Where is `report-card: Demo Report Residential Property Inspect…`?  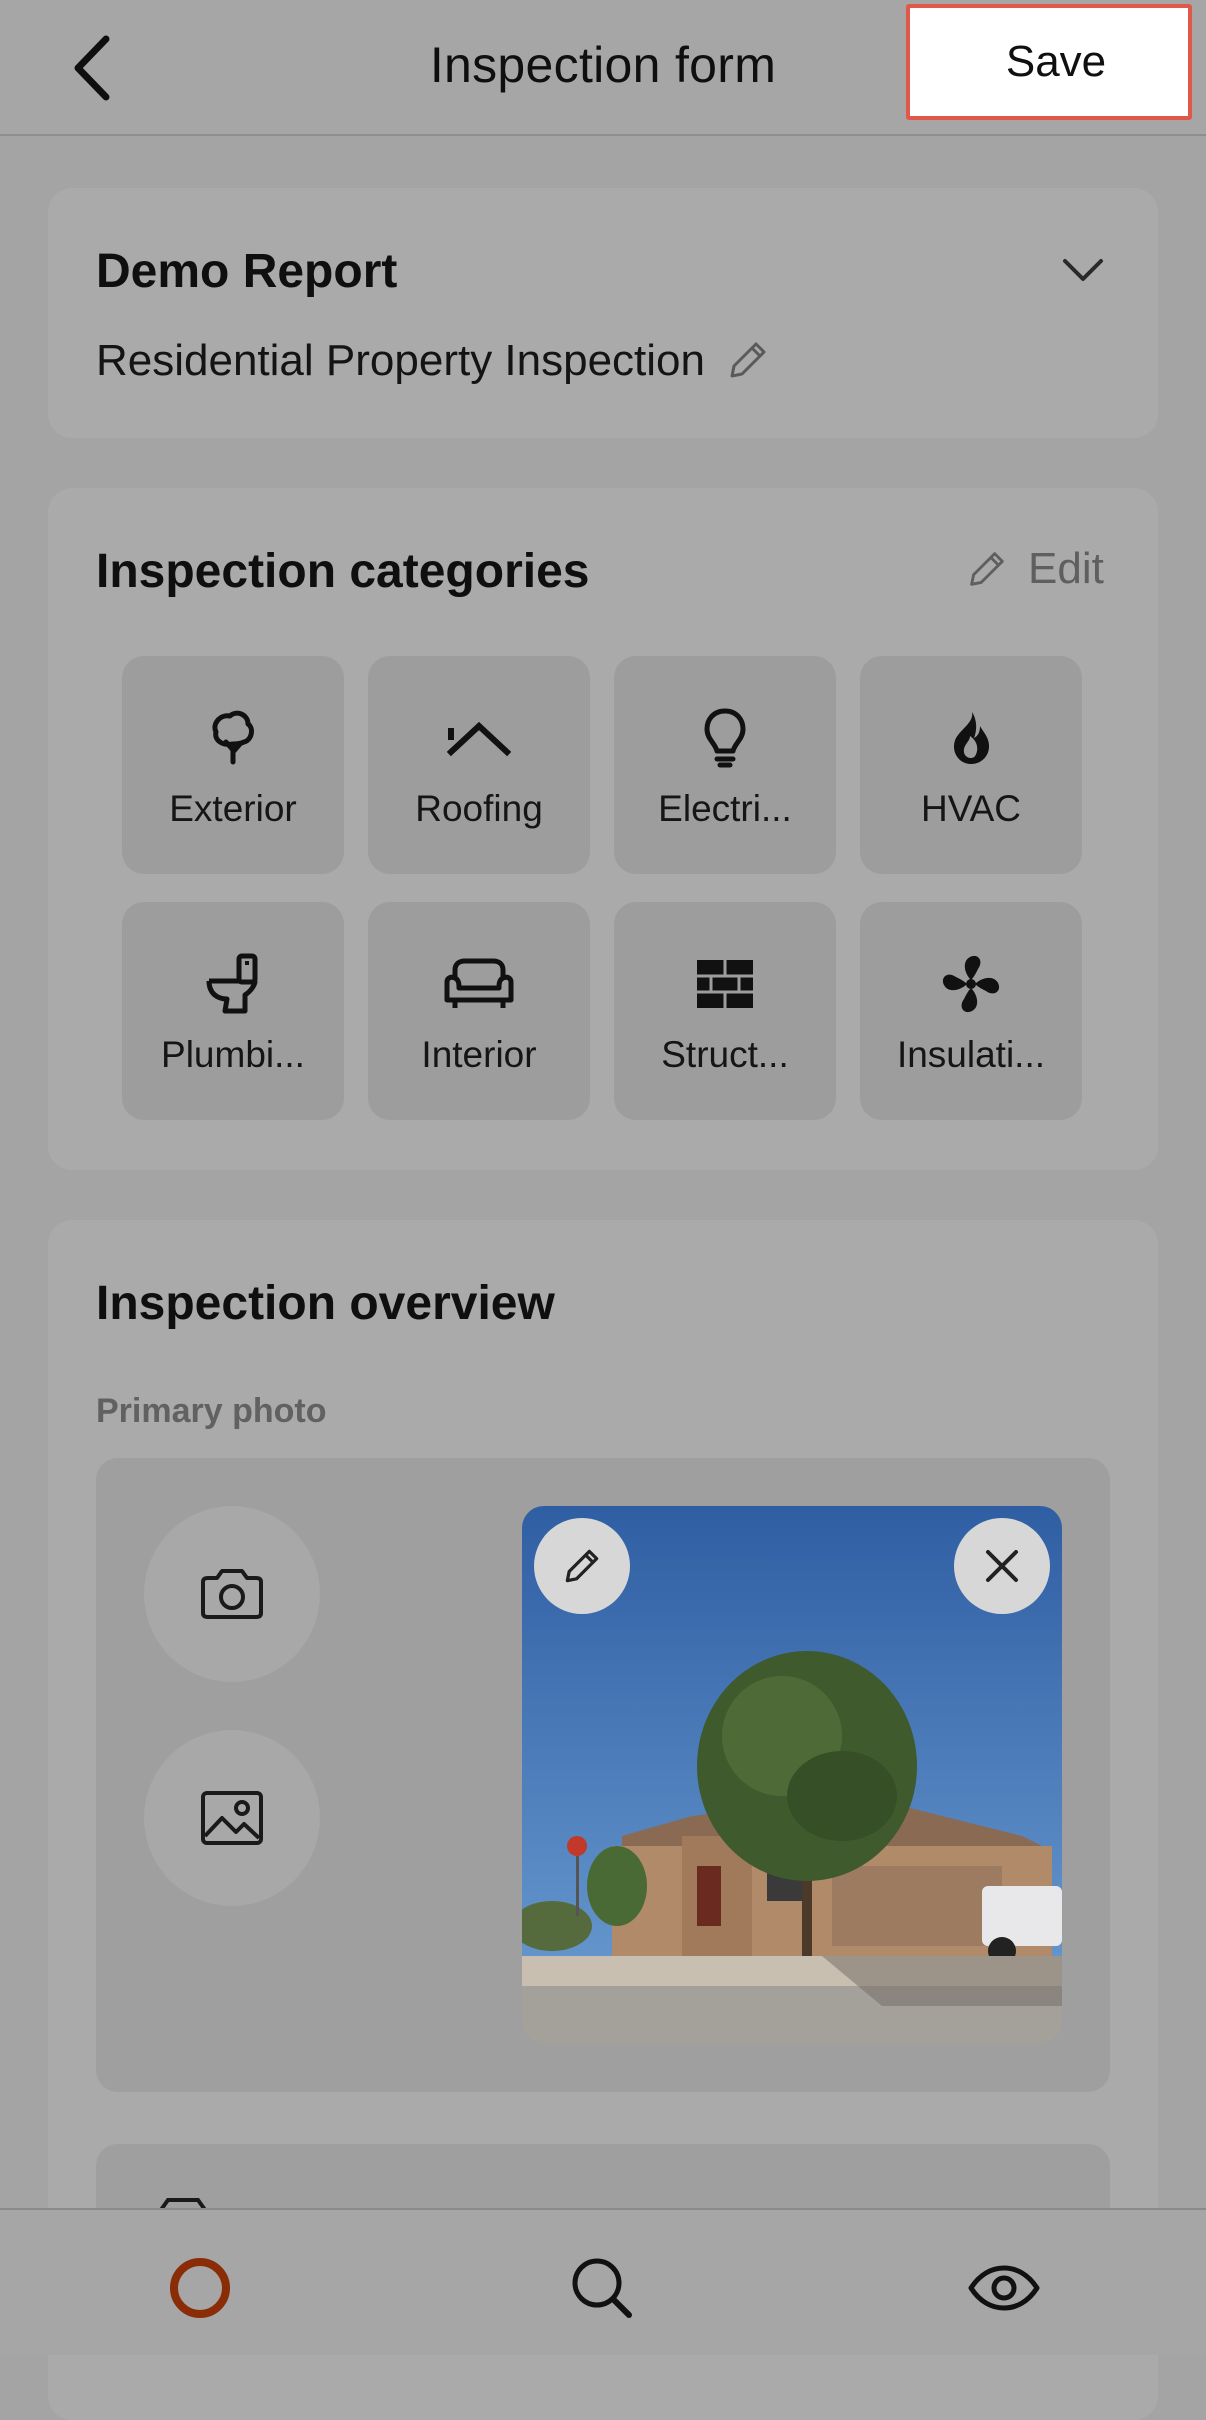
report-card: Demo Report Residential Property Inspect… is located at coordinates (603, 313).